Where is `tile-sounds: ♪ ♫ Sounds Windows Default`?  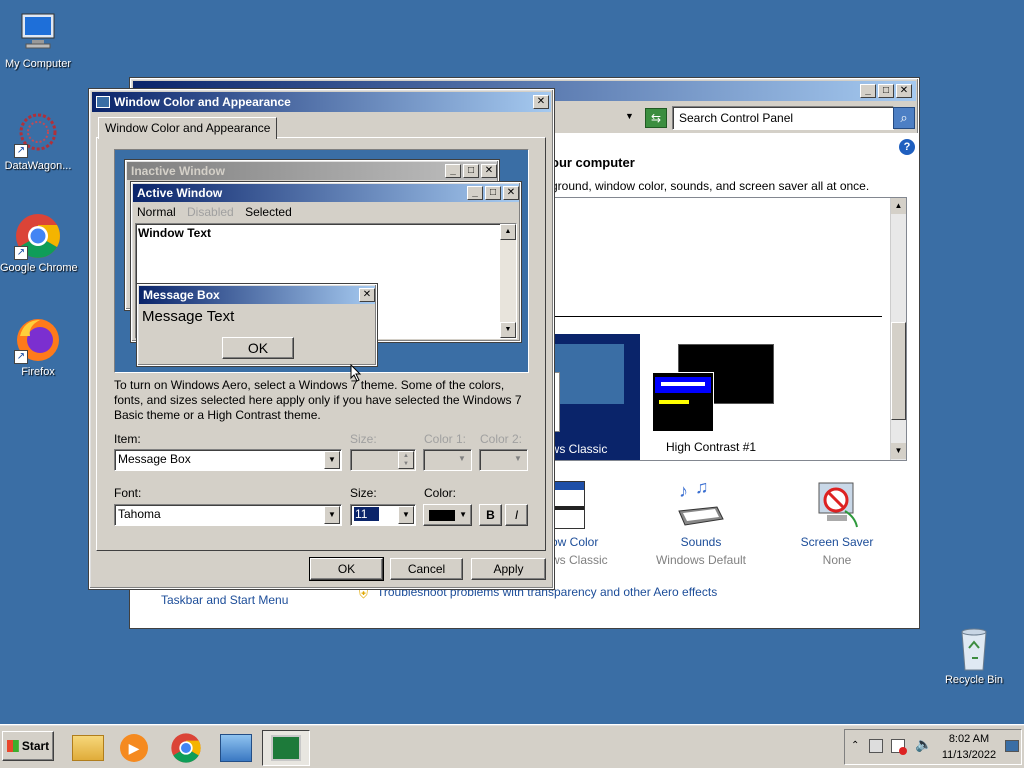
tile-sounds: ♪ ♫ Sounds Windows Default is located at coordinates (701, 524).